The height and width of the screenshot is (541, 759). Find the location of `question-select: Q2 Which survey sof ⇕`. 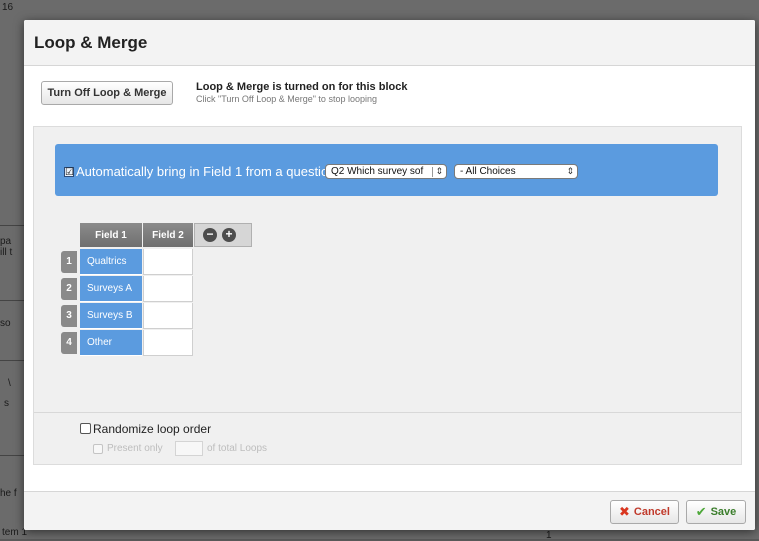

question-select: Q2 Which survey sof ⇕ is located at coordinates (386, 171).